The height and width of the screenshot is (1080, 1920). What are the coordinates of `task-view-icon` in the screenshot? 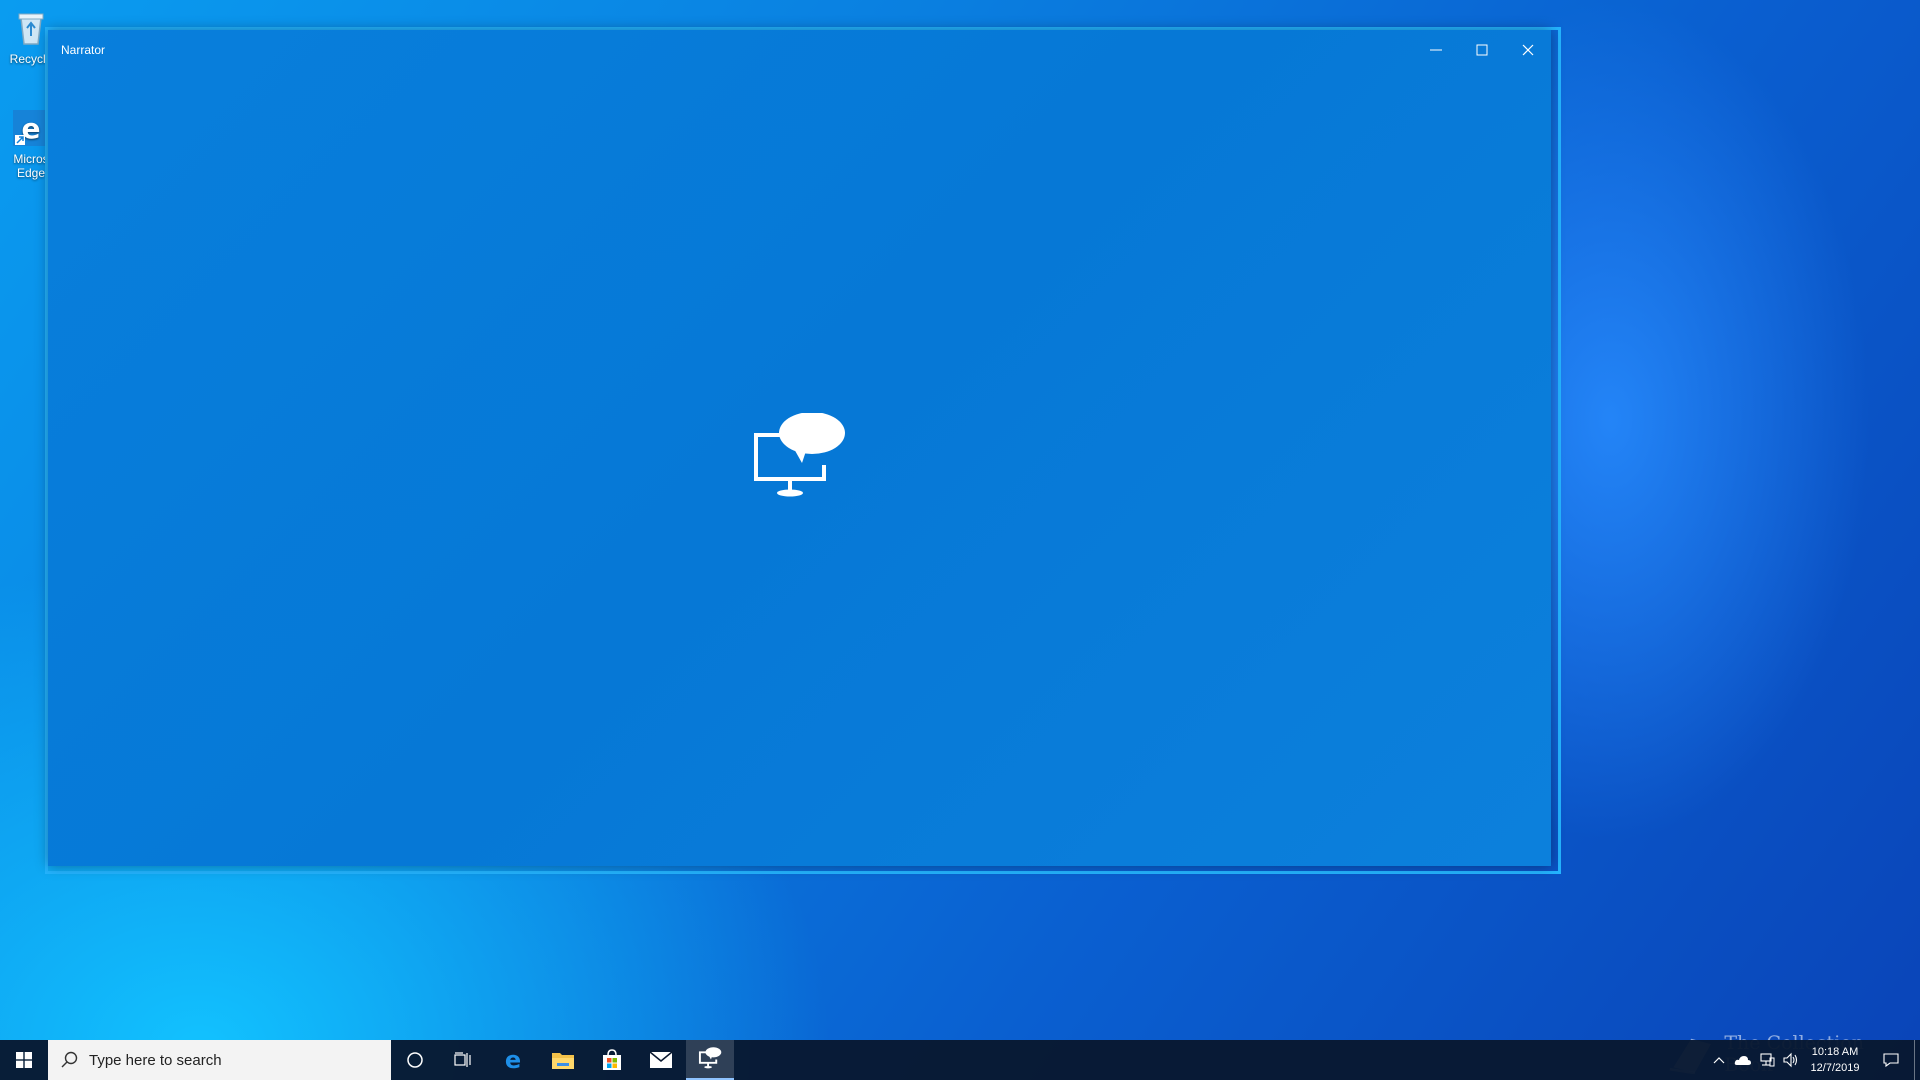 It's located at (462, 1059).